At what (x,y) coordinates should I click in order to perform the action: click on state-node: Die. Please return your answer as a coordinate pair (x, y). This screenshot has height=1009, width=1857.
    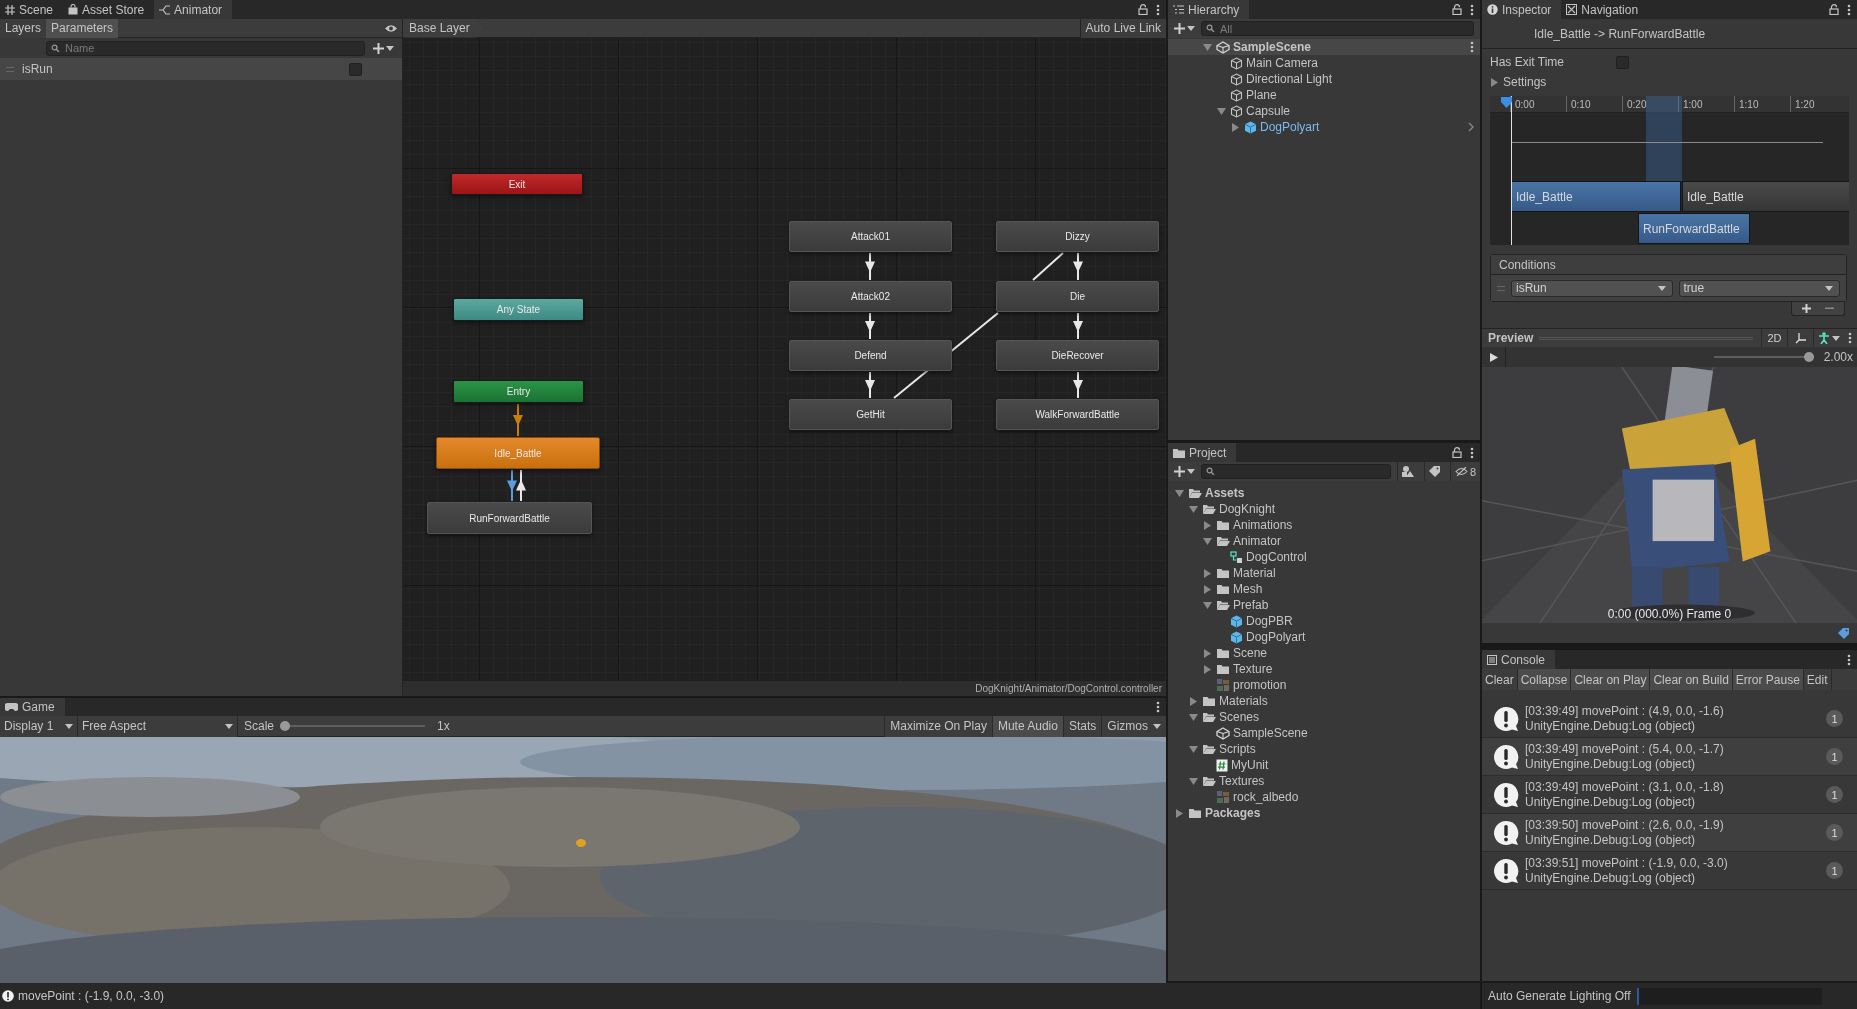
    Looking at the image, I should click on (1077, 296).